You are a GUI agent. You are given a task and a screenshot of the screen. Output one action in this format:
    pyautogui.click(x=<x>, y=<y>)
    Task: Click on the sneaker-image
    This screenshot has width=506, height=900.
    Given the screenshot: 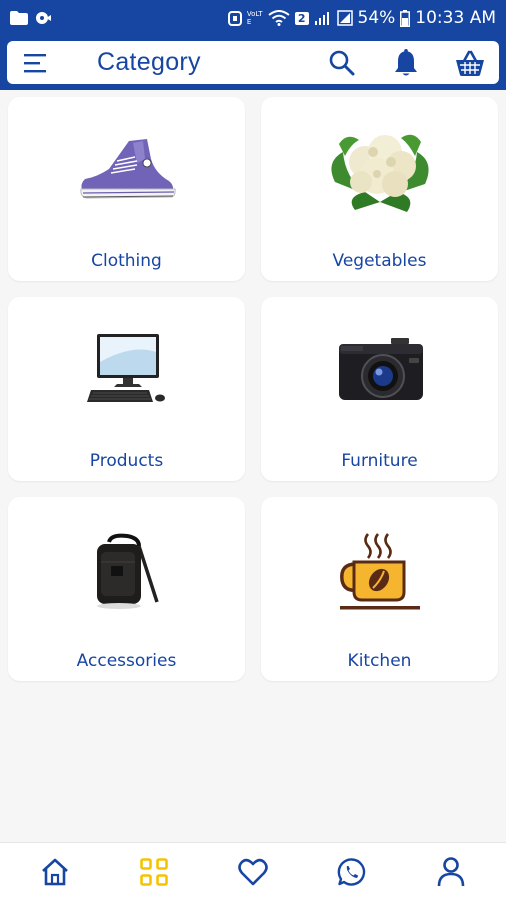 What is the action you would take?
    pyautogui.click(x=126, y=172)
    